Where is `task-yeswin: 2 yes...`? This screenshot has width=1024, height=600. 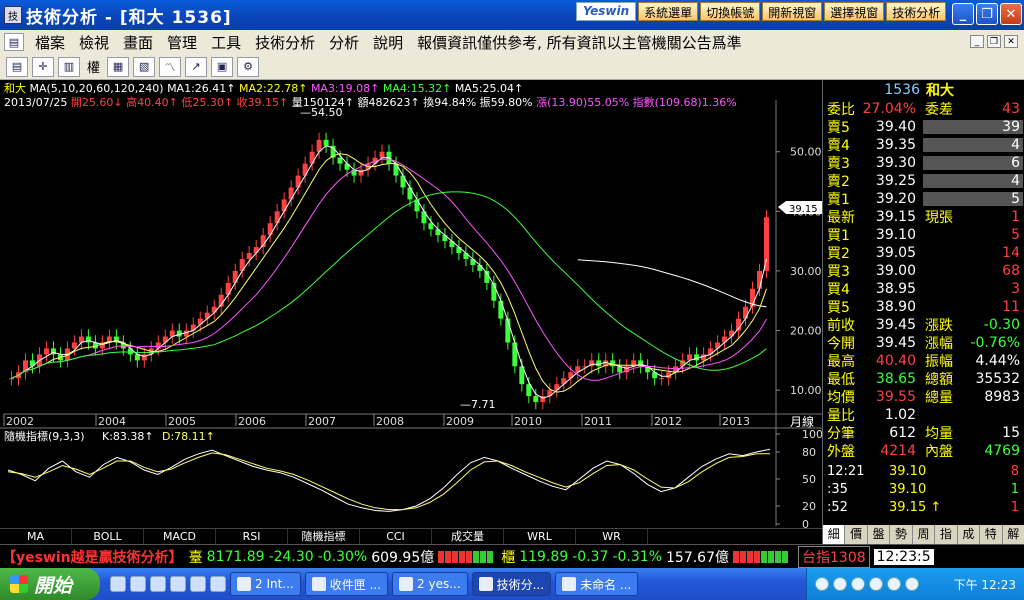 task-yeswin: 2 yes... is located at coordinates (430, 584).